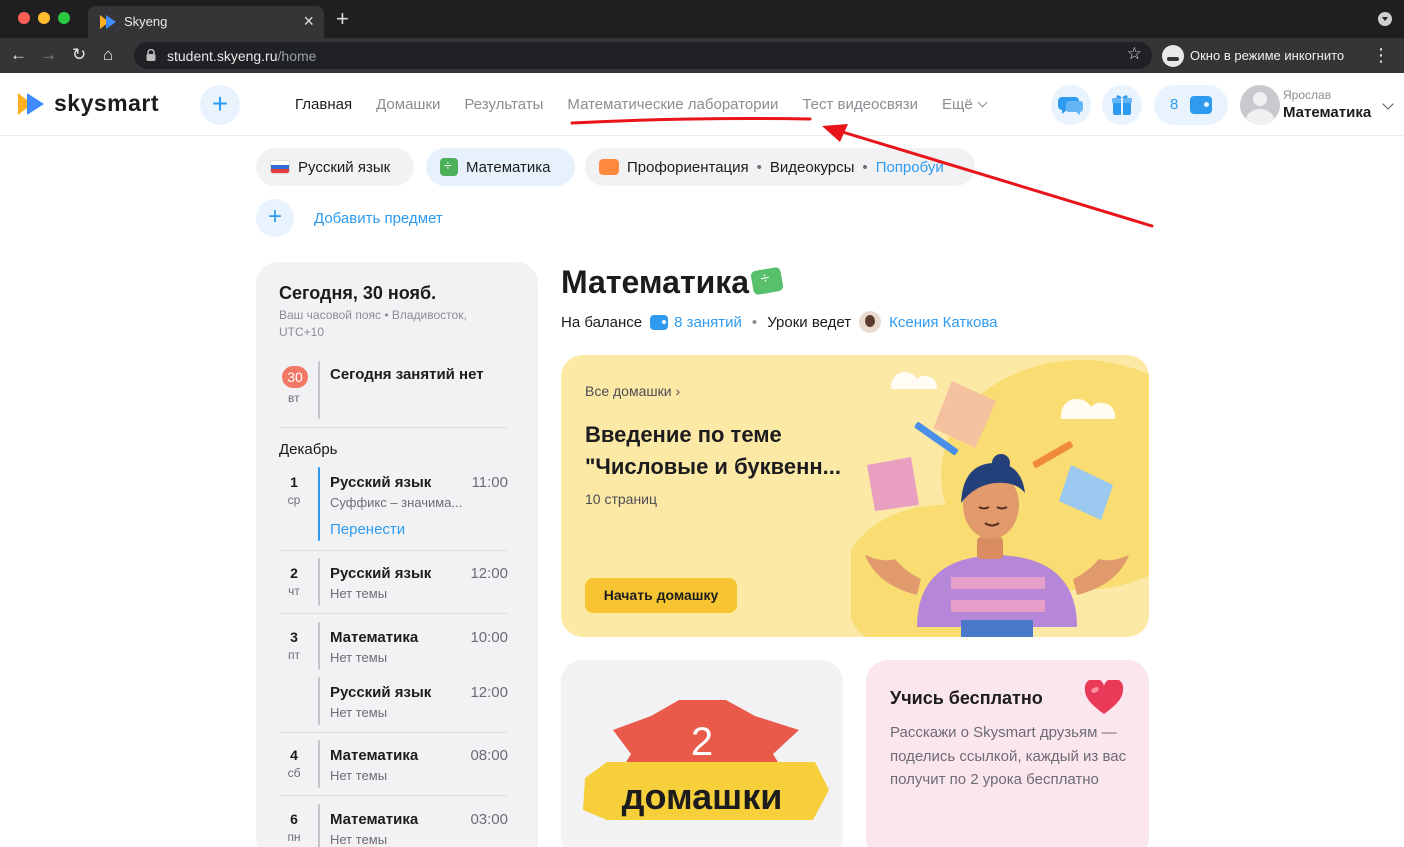 The image size is (1404, 847). I want to click on nav-item-homework: Домашки, so click(408, 104).